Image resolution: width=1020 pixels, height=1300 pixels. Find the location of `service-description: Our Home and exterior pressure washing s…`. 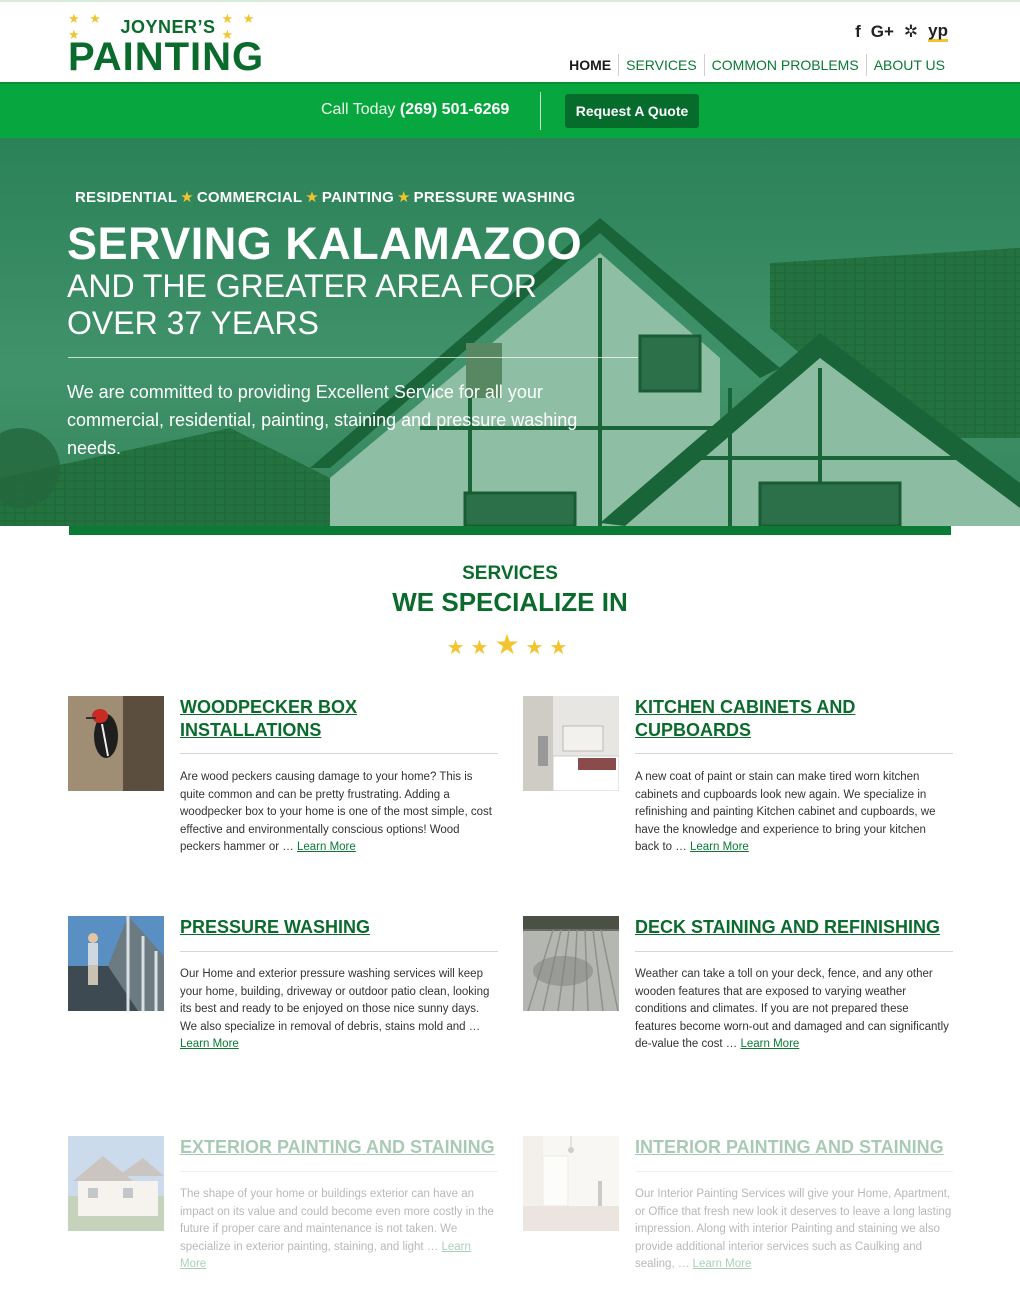

service-description: Our Home and exterior pressure washing s… is located at coordinates (339, 1010).